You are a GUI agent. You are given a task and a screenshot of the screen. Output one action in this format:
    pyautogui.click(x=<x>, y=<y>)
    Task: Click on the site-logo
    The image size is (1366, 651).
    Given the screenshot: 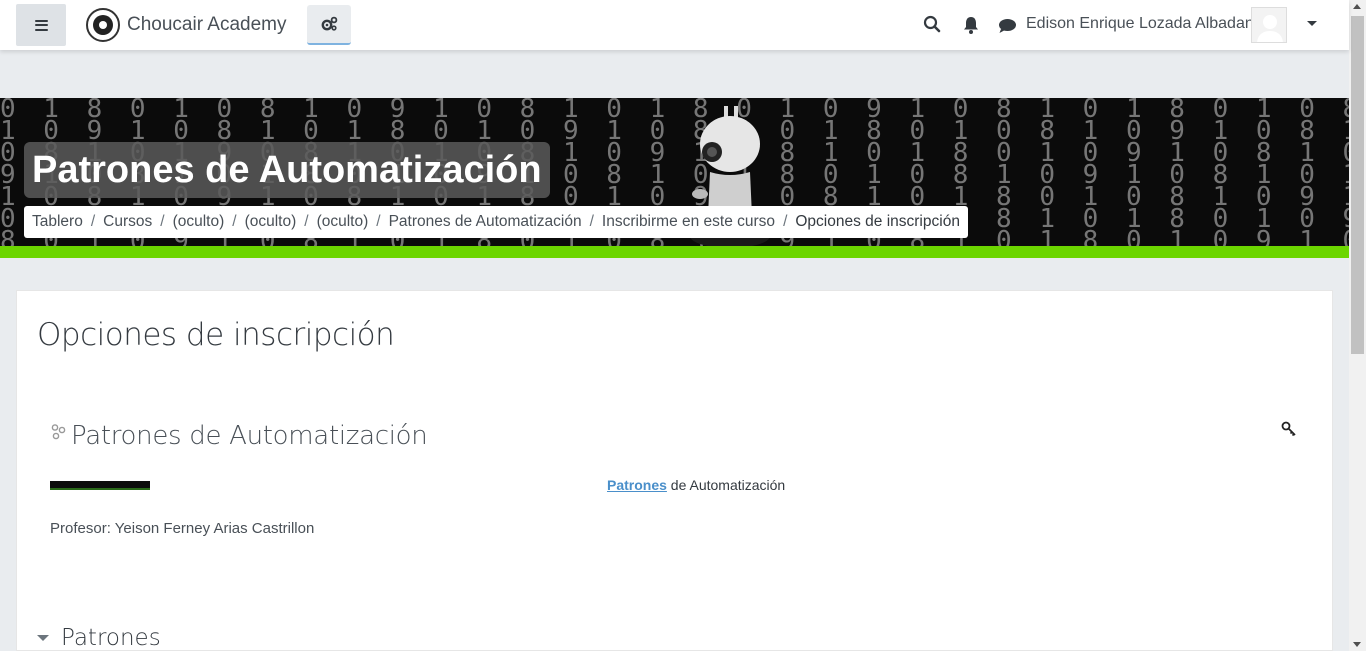 What is the action you would take?
    pyautogui.click(x=103, y=25)
    